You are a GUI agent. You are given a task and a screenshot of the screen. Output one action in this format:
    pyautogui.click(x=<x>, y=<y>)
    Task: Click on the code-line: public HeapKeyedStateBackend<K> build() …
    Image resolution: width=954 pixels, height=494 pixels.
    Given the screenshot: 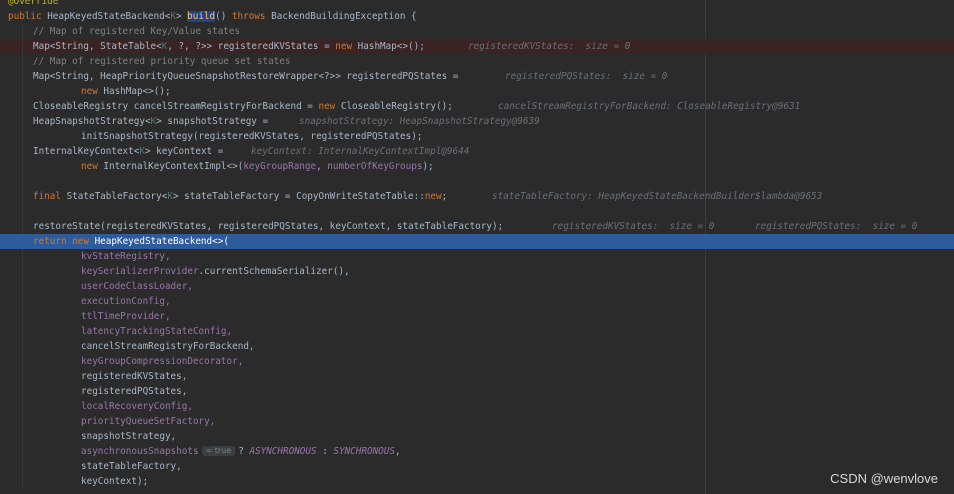 What is the action you would take?
    pyautogui.click(x=477, y=16)
    